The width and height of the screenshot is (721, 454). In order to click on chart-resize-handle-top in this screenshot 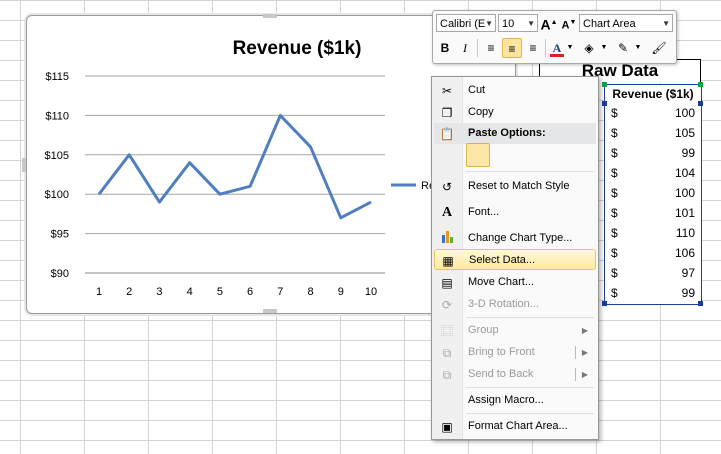, I will do `click(270, 16)`.